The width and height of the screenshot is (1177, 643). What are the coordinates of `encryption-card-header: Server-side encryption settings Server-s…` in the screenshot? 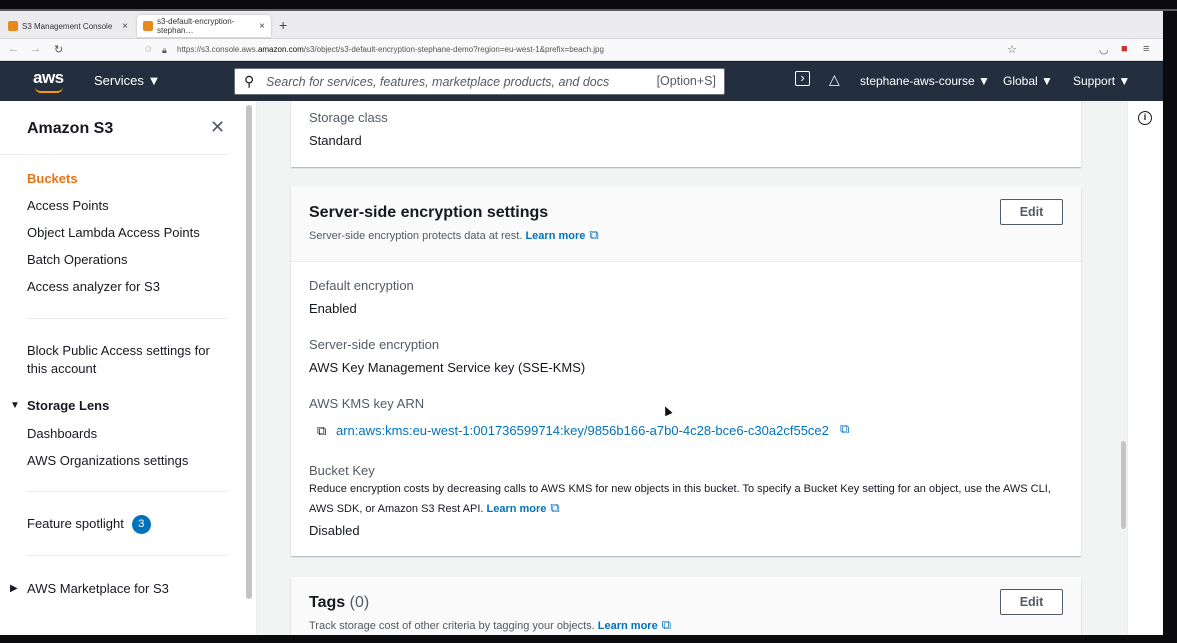 It's located at (686, 224).